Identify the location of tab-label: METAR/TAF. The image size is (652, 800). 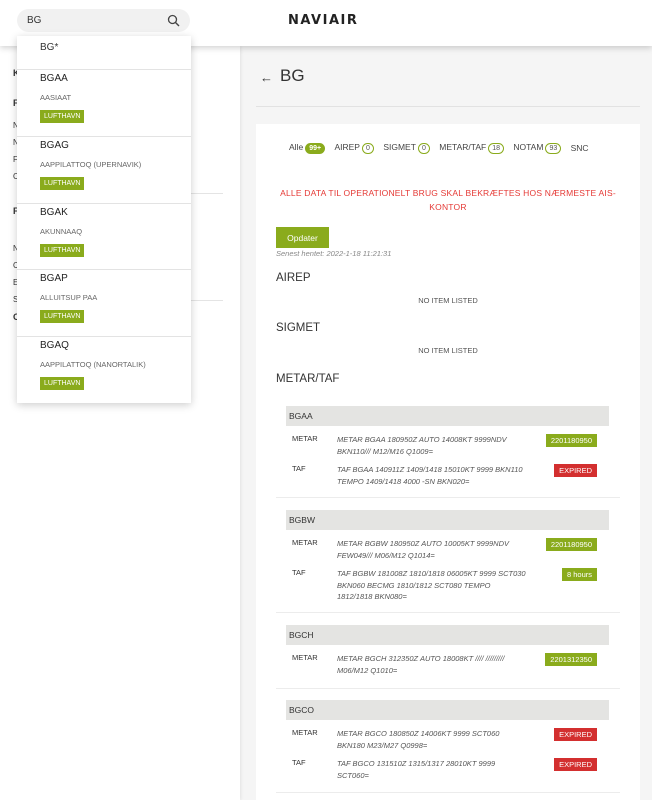
(463, 147).